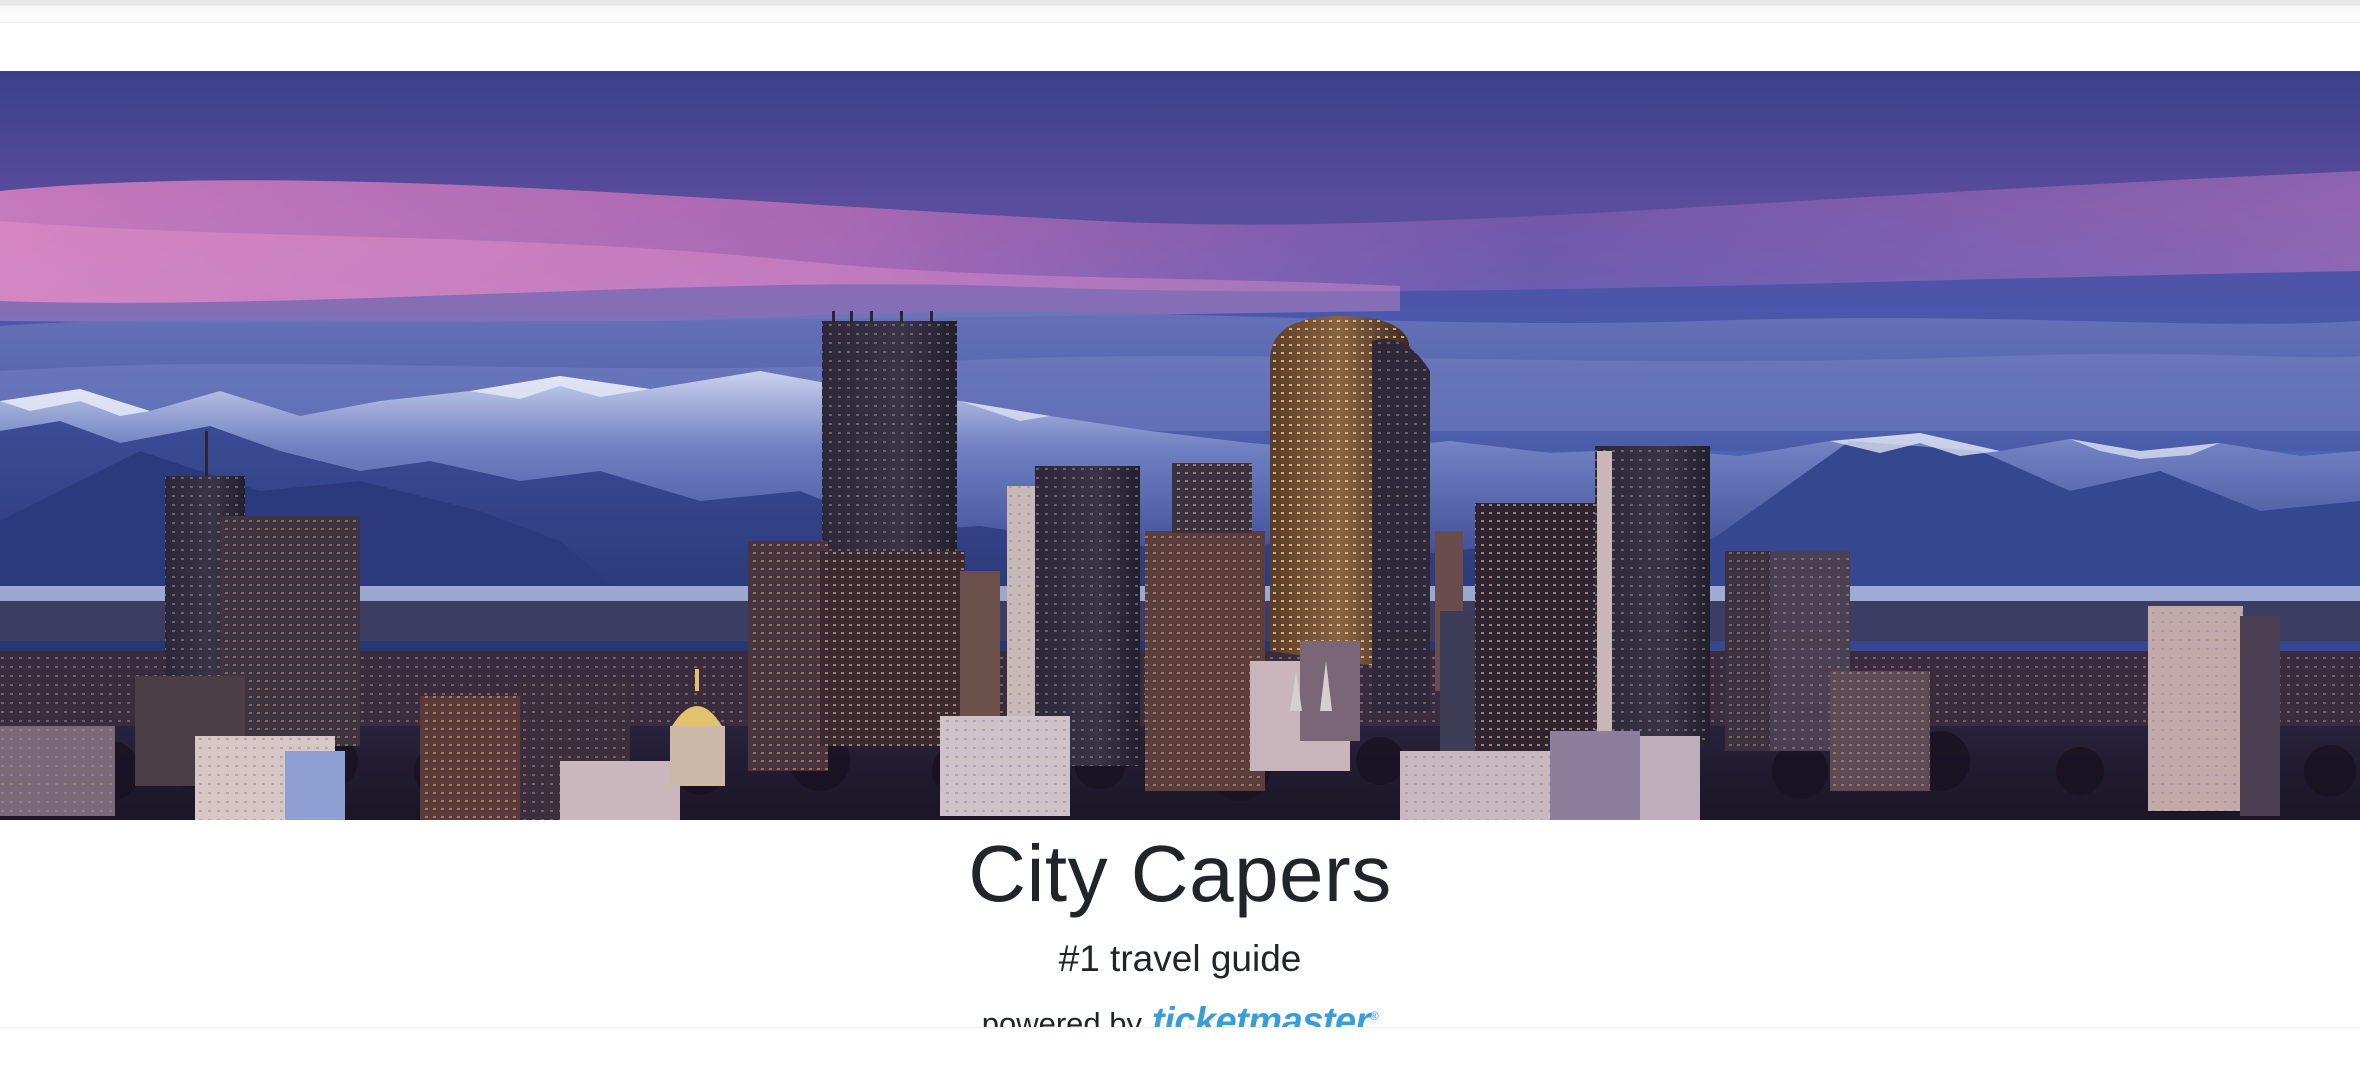 The width and height of the screenshot is (2360, 1085). Describe the element at coordinates (1180, 958) in the screenshot. I see `site-tagline: #1 travel guide` at that location.